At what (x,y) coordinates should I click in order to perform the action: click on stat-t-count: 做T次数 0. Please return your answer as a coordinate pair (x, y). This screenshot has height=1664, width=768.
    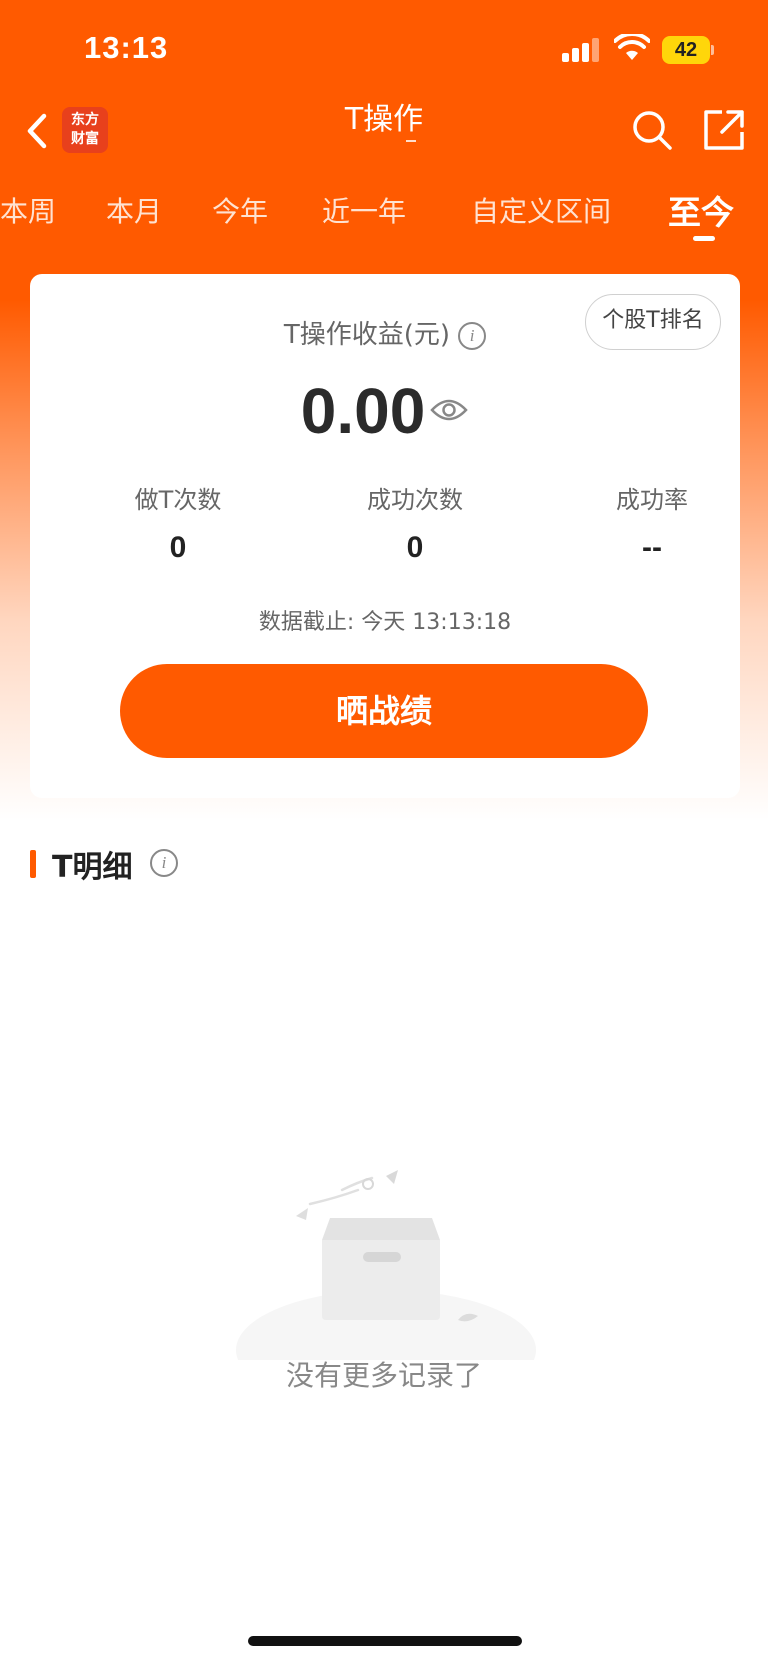
    Looking at the image, I should click on (178, 522).